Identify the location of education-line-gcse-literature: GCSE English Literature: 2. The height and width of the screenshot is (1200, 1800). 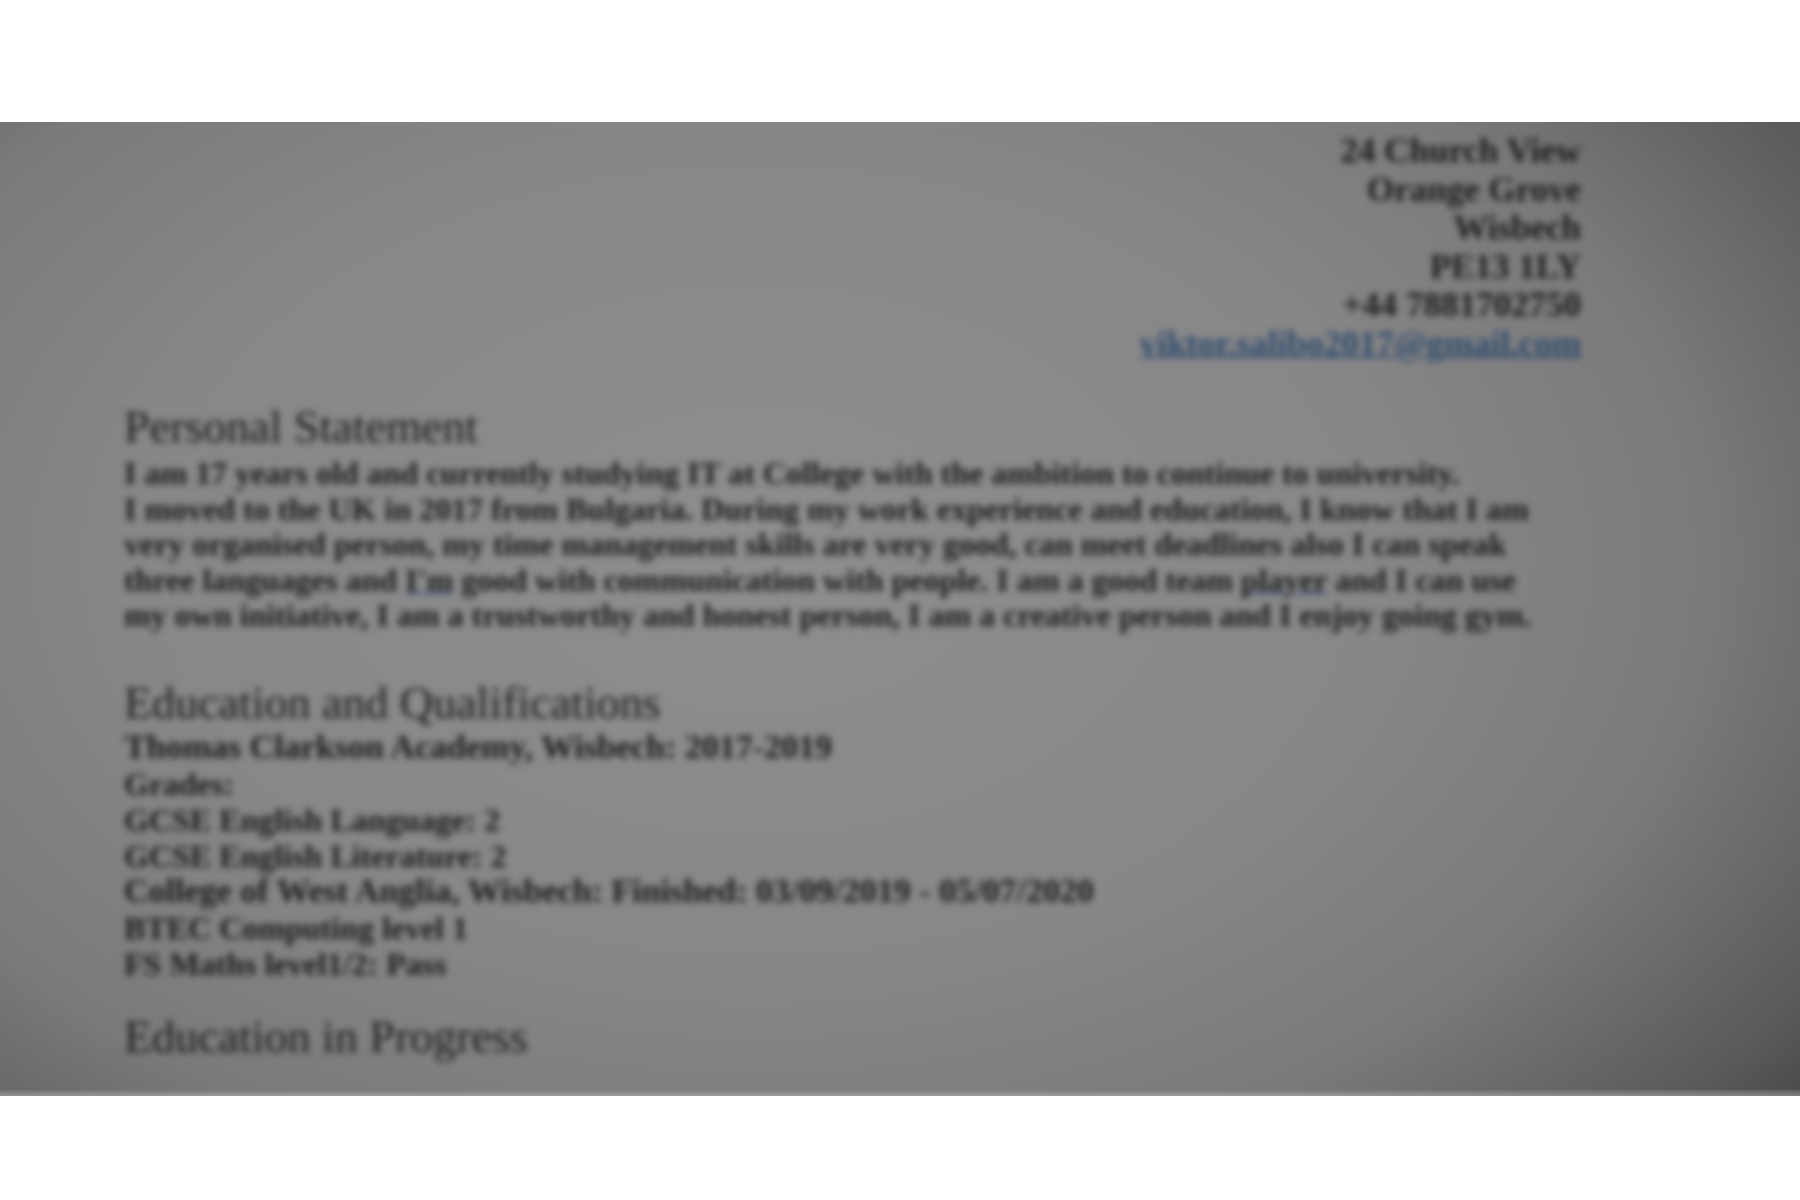
(315, 855).